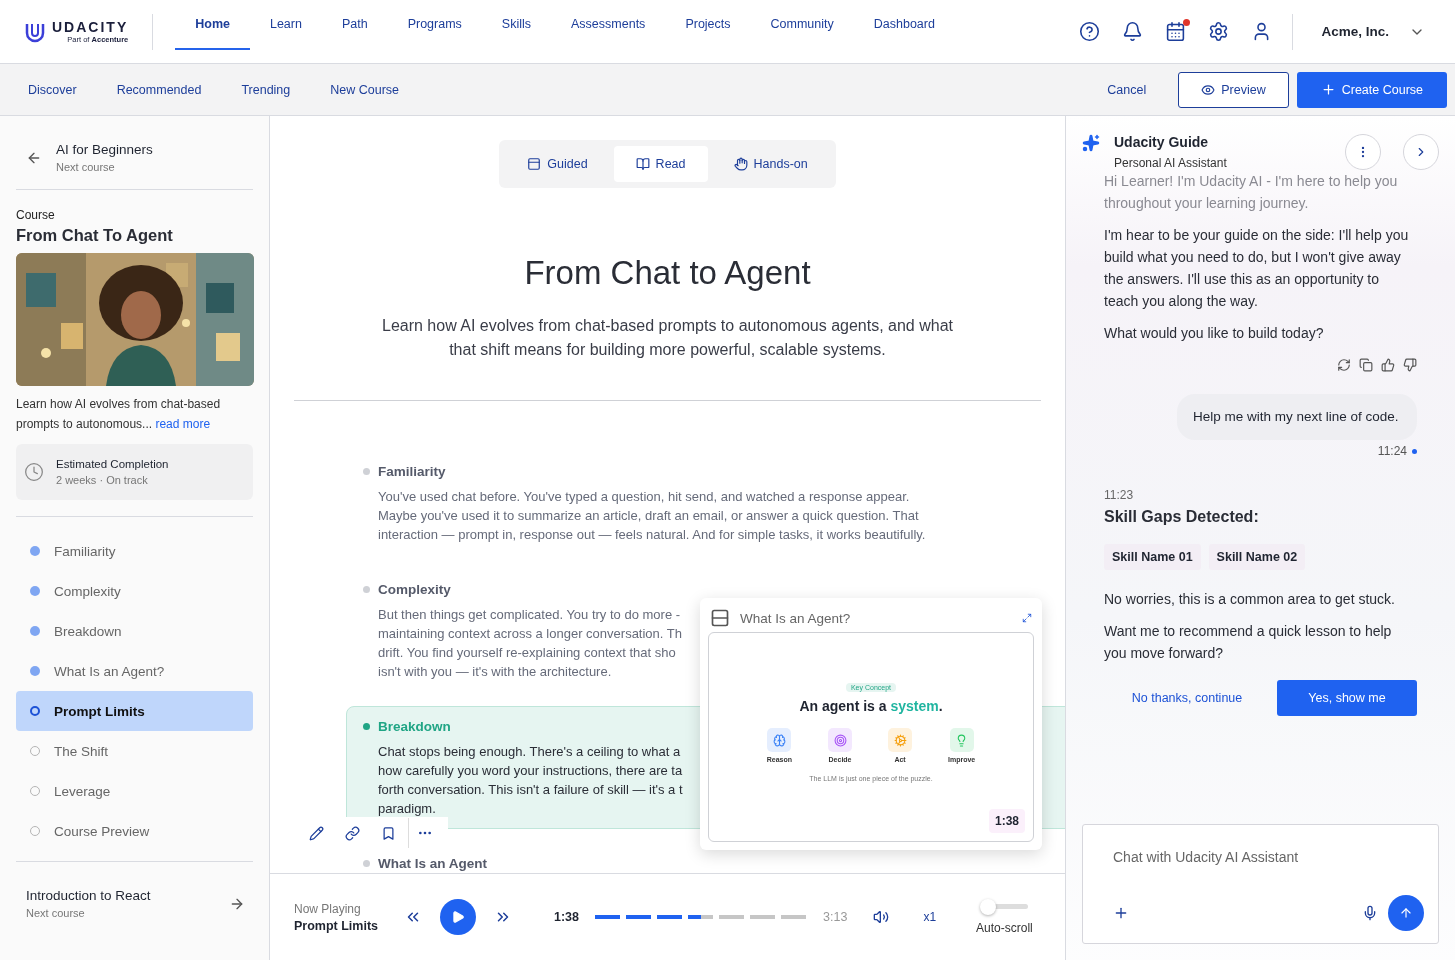 The height and width of the screenshot is (960, 1455). What do you see at coordinates (354, 25) in the screenshot?
I see `nav-link: Path` at bounding box center [354, 25].